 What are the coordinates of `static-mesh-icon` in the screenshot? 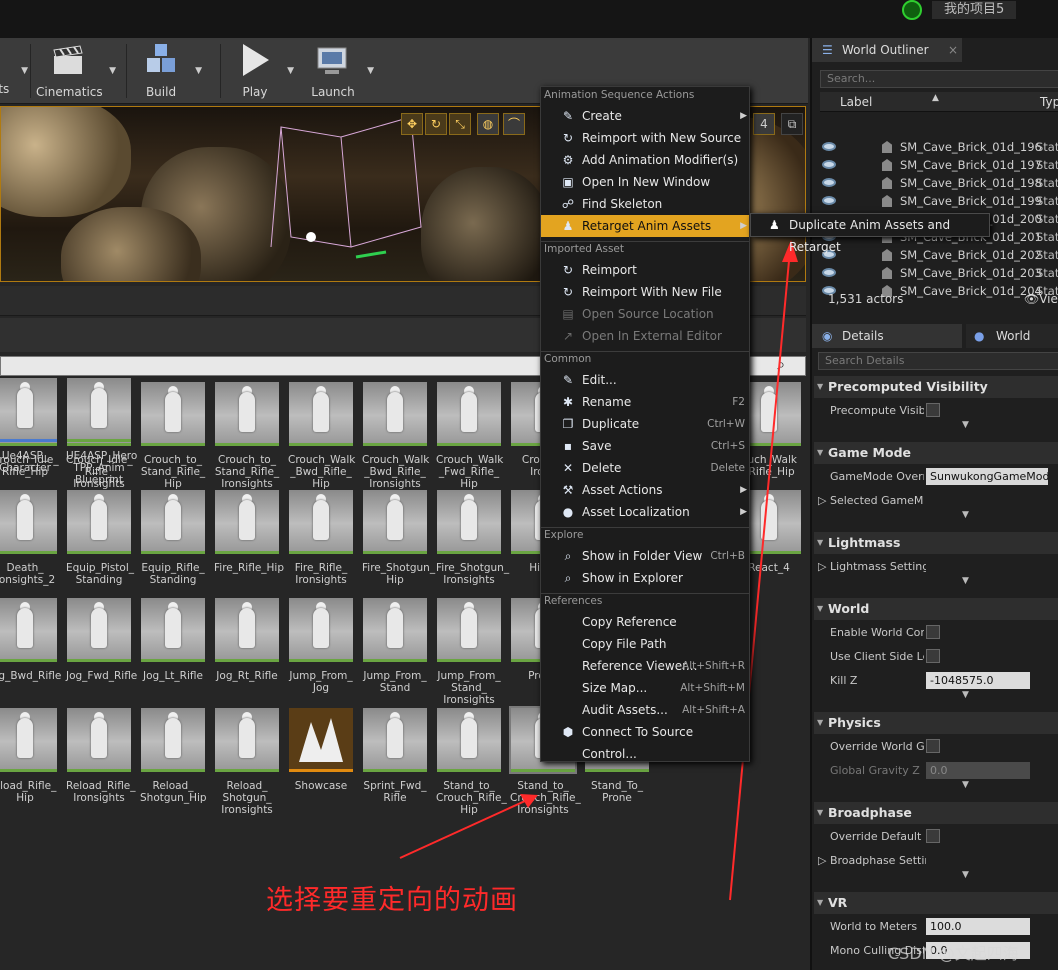 It's located at (887, 147).